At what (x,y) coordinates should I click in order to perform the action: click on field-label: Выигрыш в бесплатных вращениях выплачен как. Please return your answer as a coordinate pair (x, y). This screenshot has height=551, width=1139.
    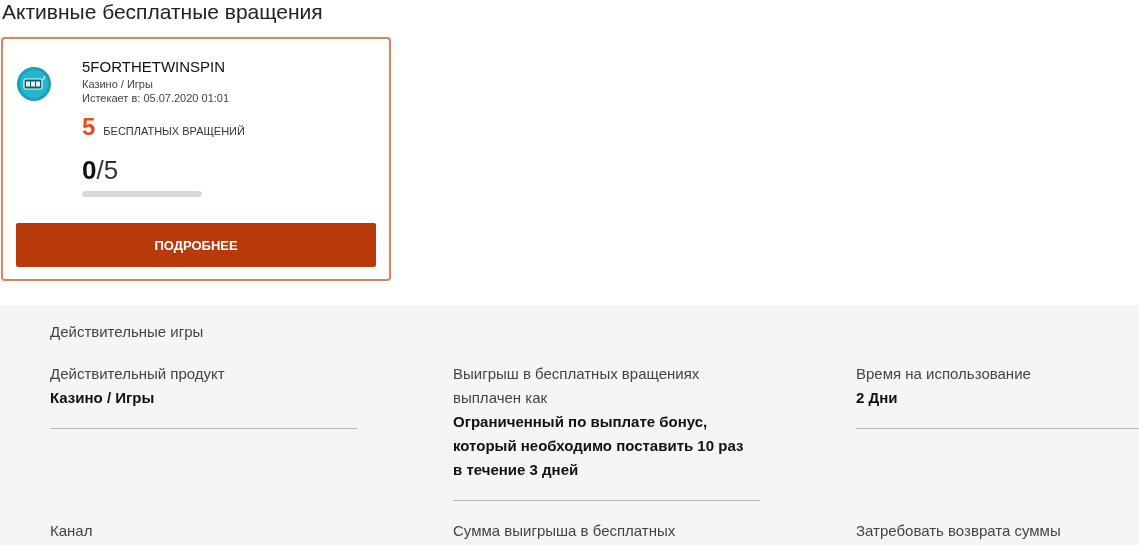
    Looking at the image, I should click on (577, 386).